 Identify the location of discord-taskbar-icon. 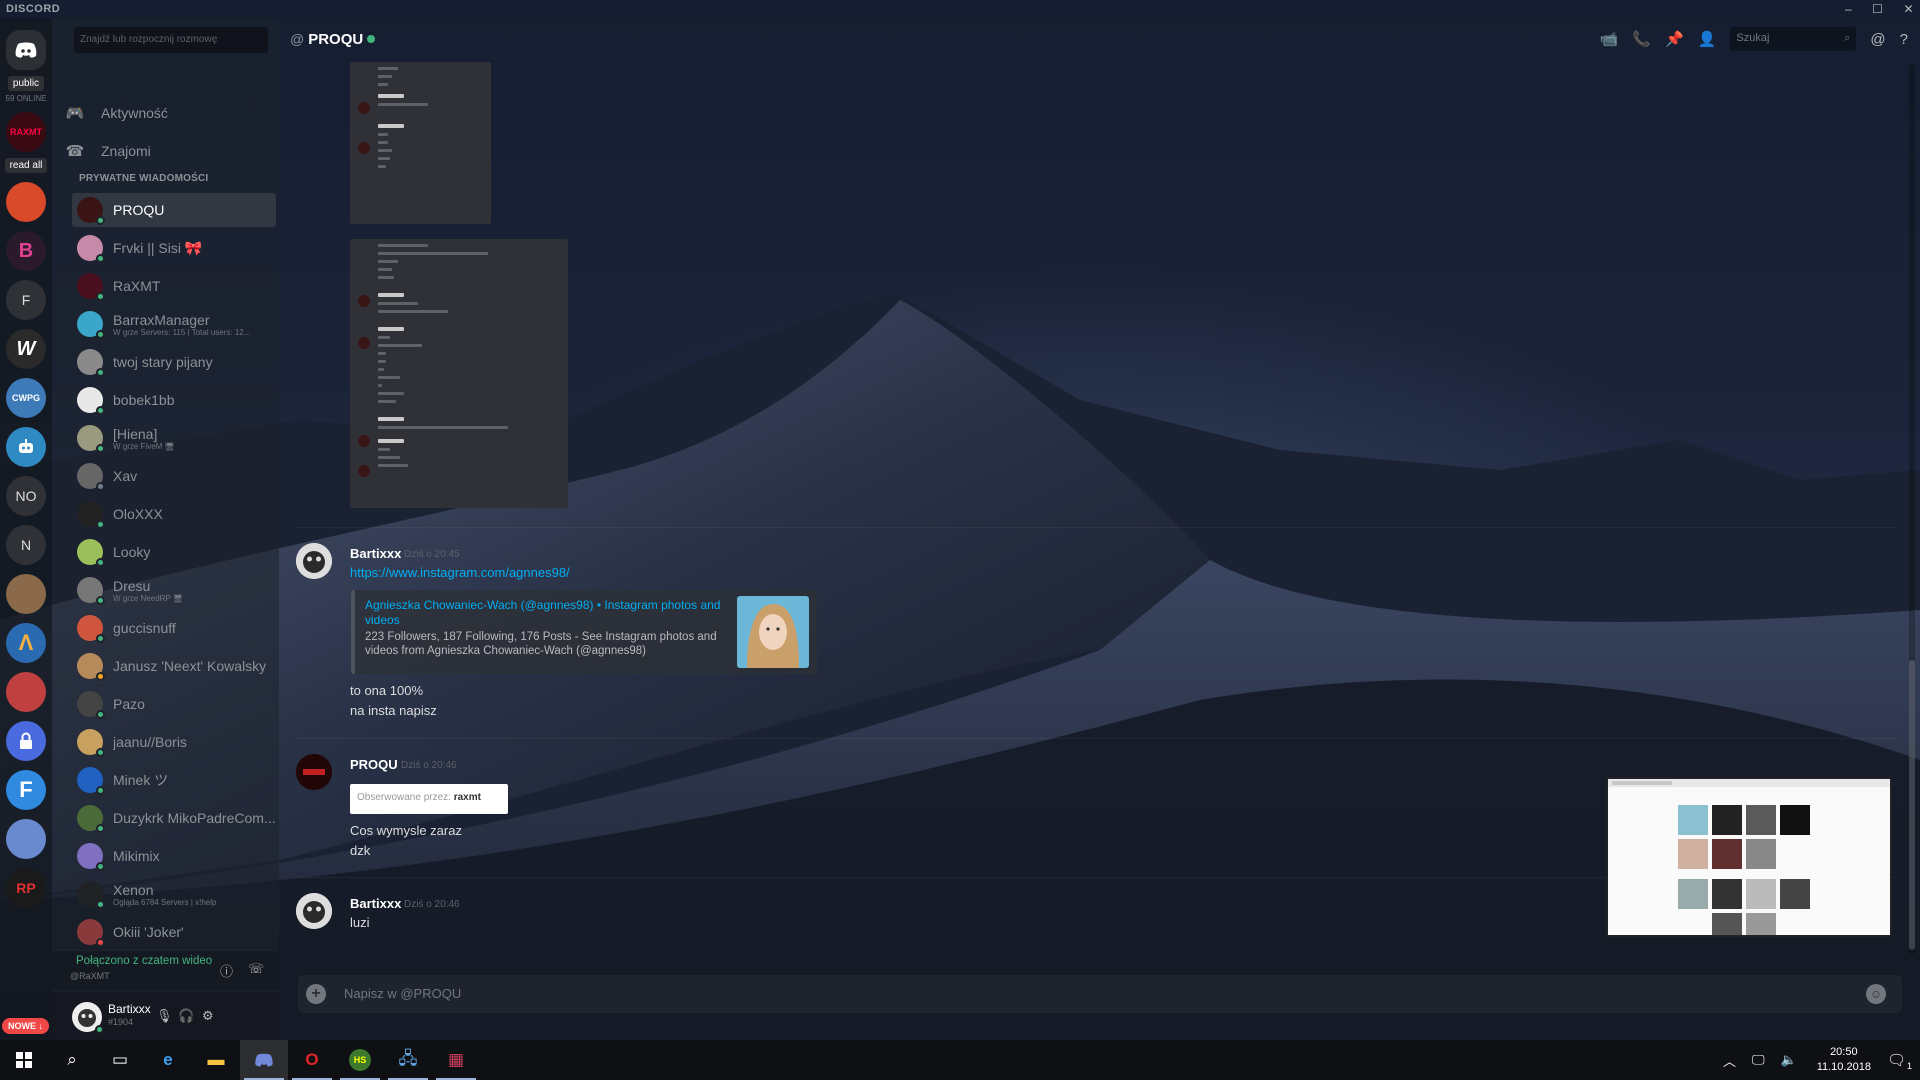
(264, 1060).